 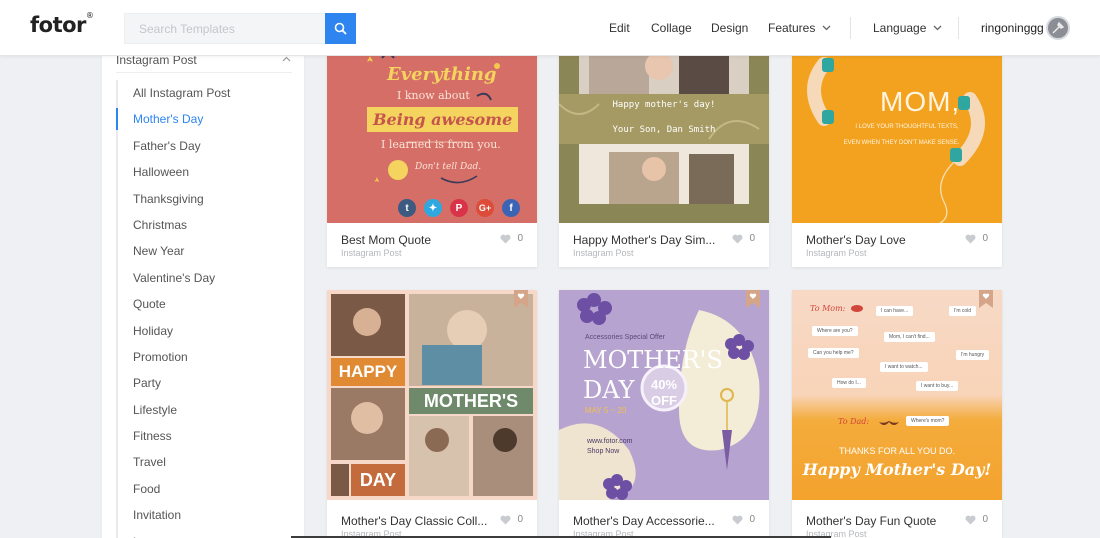 What do you see at coordinates (206, 172) in the screenshot?
I see `sidebar-item-halloween: Halloween` at bounding box center [206, 172].